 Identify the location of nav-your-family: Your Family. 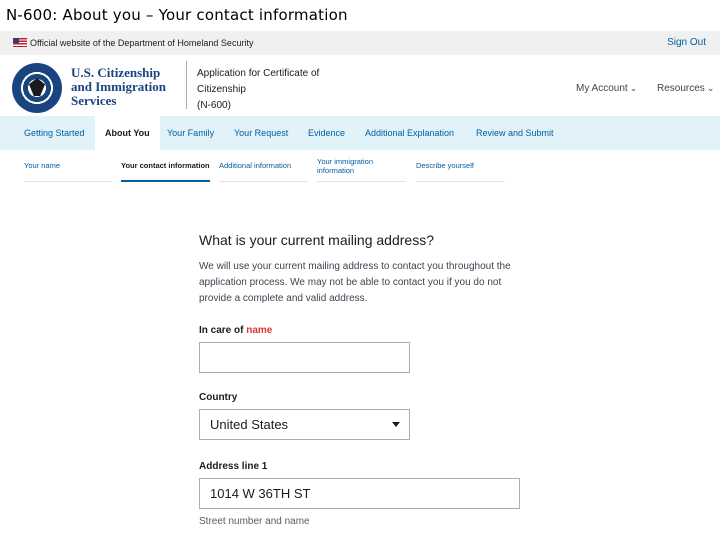
(190, 133).